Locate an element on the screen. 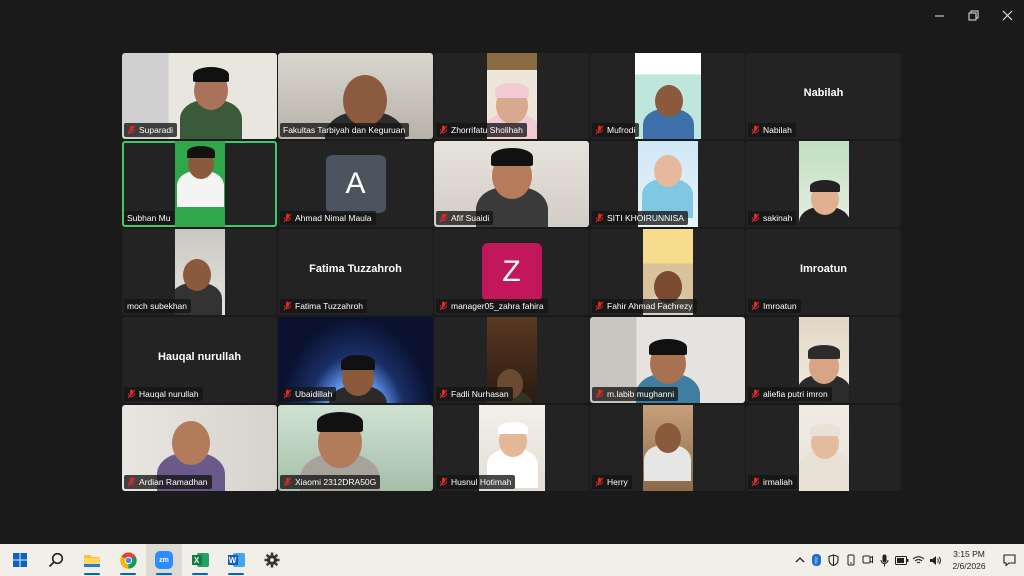 The image size is (1024, 576). shield-icon is located at coordinates (833, 560).